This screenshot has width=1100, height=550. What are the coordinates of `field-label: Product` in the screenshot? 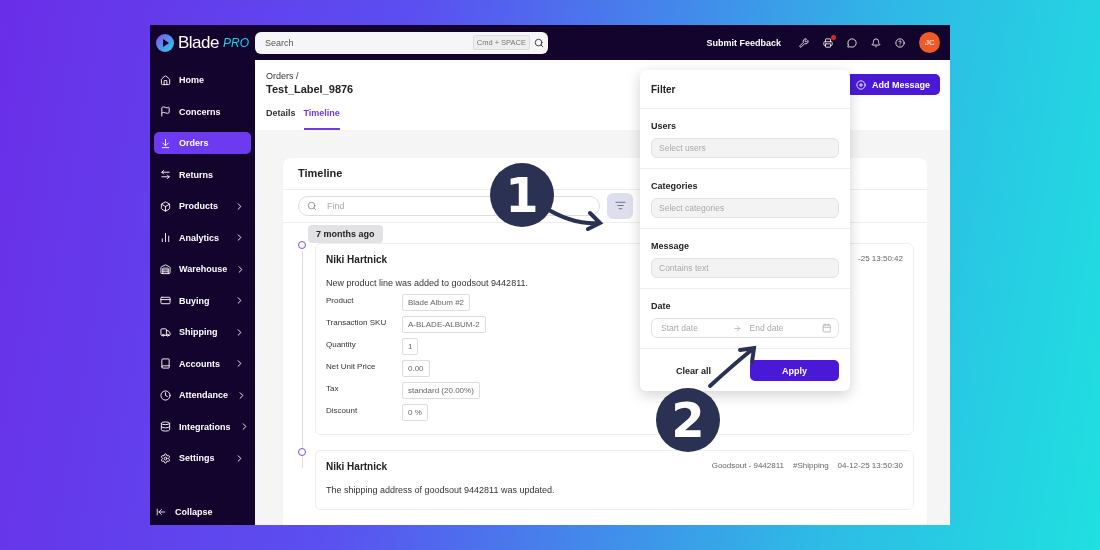 It's located at (340, 300).